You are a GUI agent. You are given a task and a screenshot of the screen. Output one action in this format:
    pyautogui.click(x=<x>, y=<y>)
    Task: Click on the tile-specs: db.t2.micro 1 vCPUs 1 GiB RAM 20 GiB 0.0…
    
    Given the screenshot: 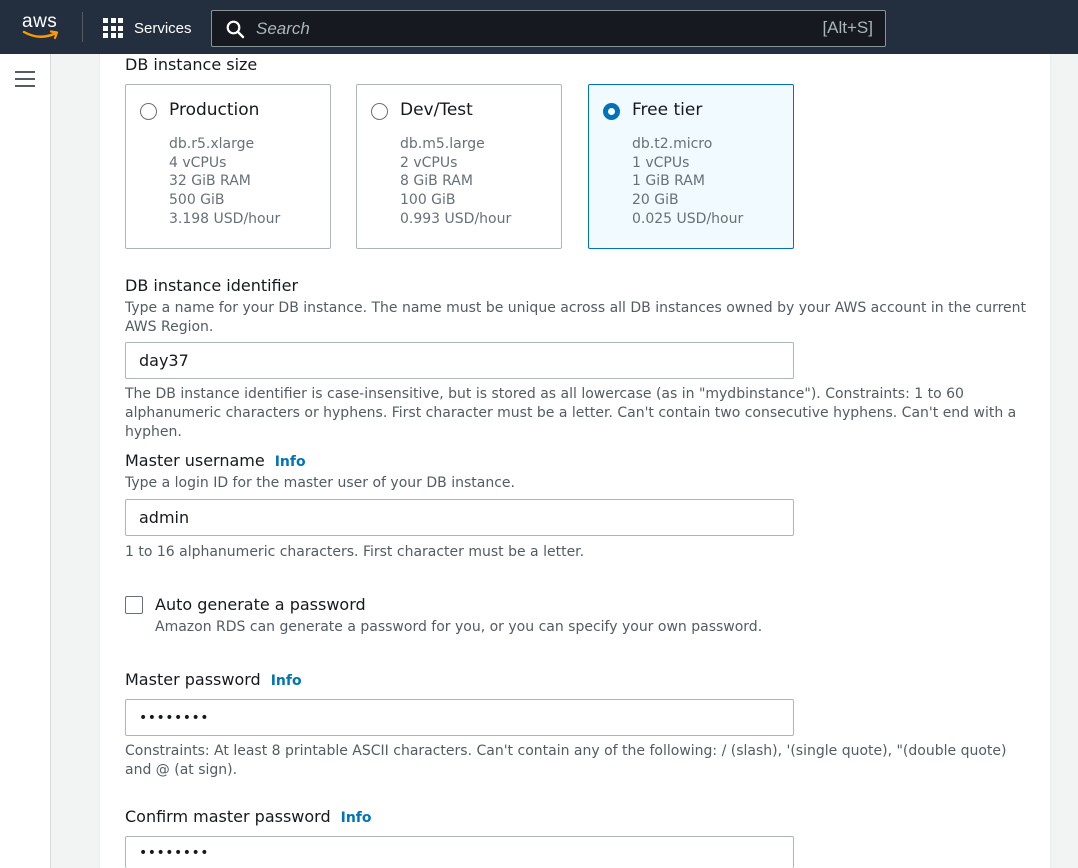 What is the action you would take?
    pyautogui.click(x=687, y=182)
    